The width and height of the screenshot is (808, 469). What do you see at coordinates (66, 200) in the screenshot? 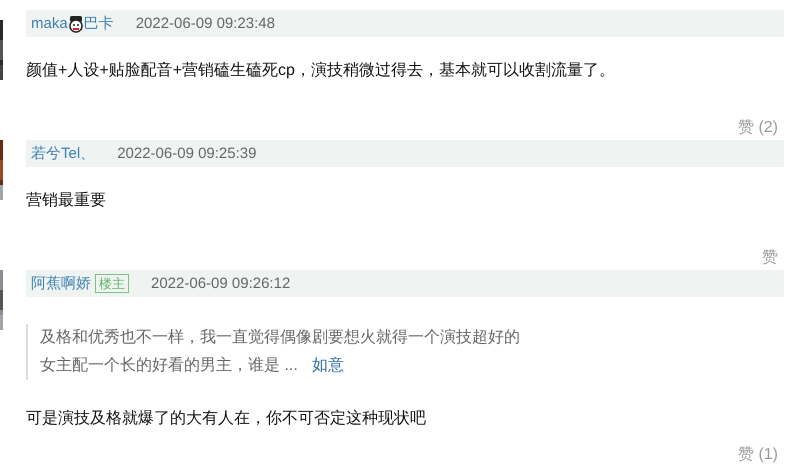
I see `comment-text: 营销最重要` at bounding box center [66, 200].